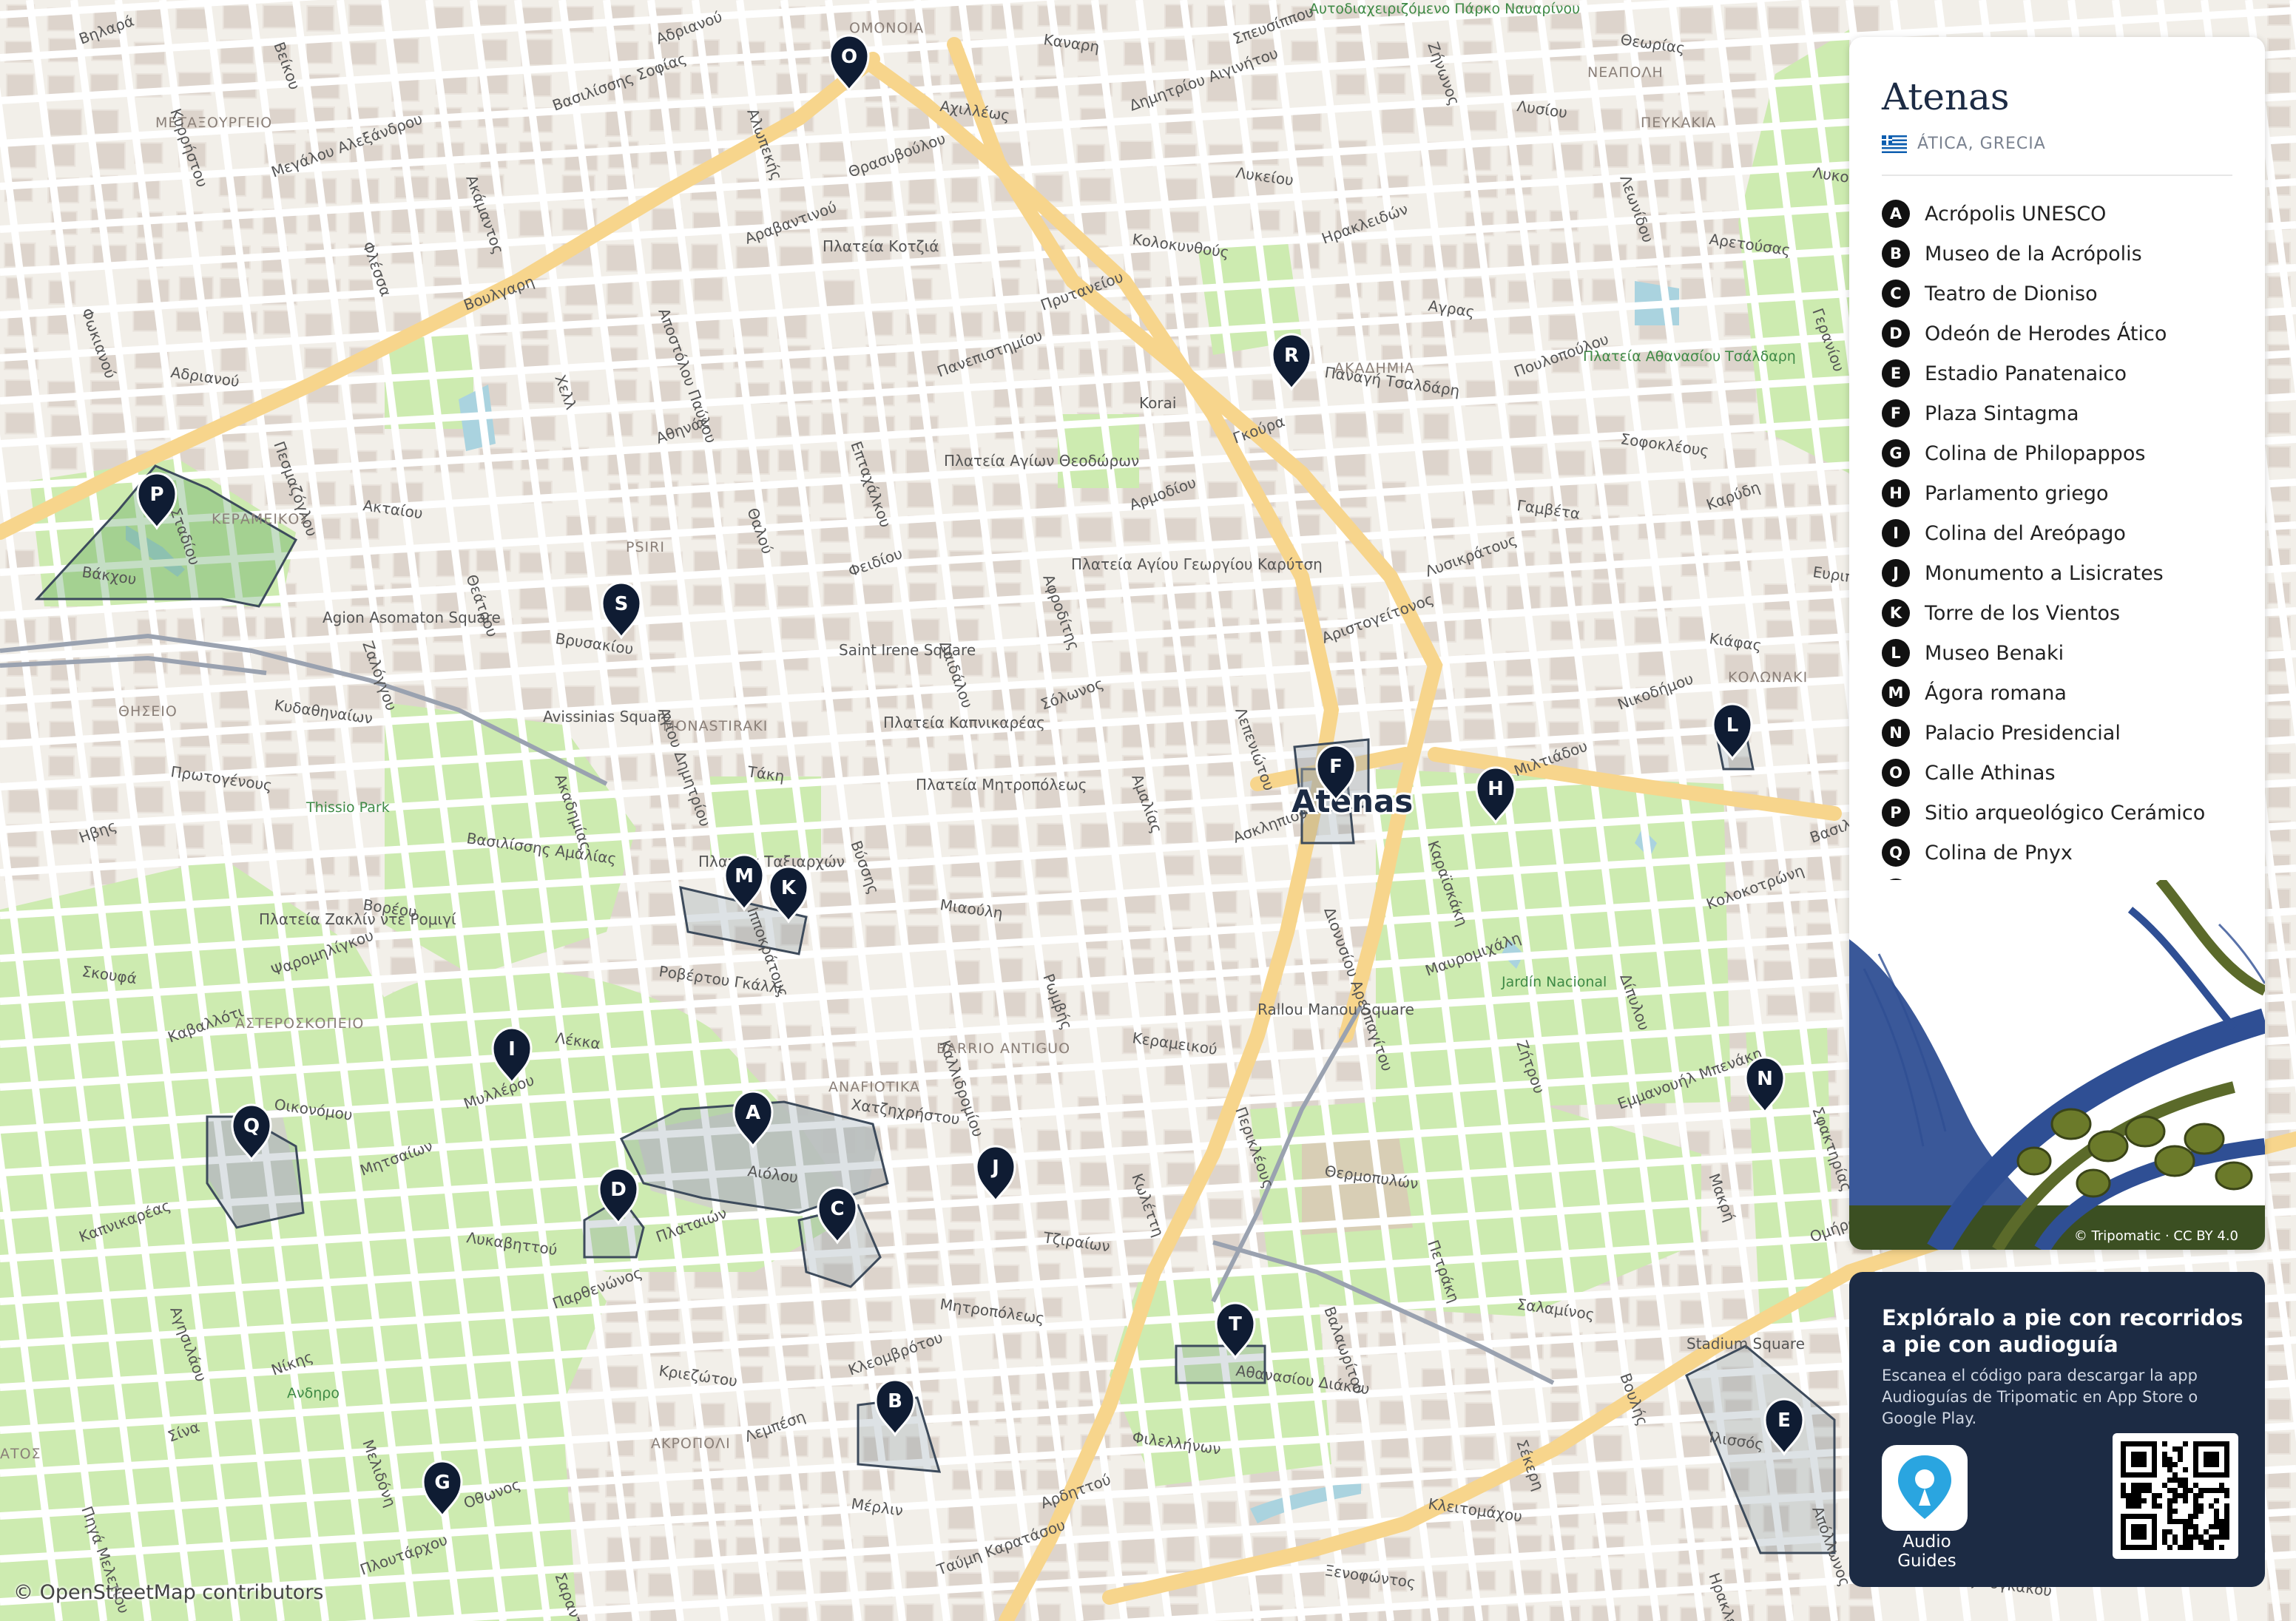  I want to click on poi-letter-badge: G, so click(1896, 453).